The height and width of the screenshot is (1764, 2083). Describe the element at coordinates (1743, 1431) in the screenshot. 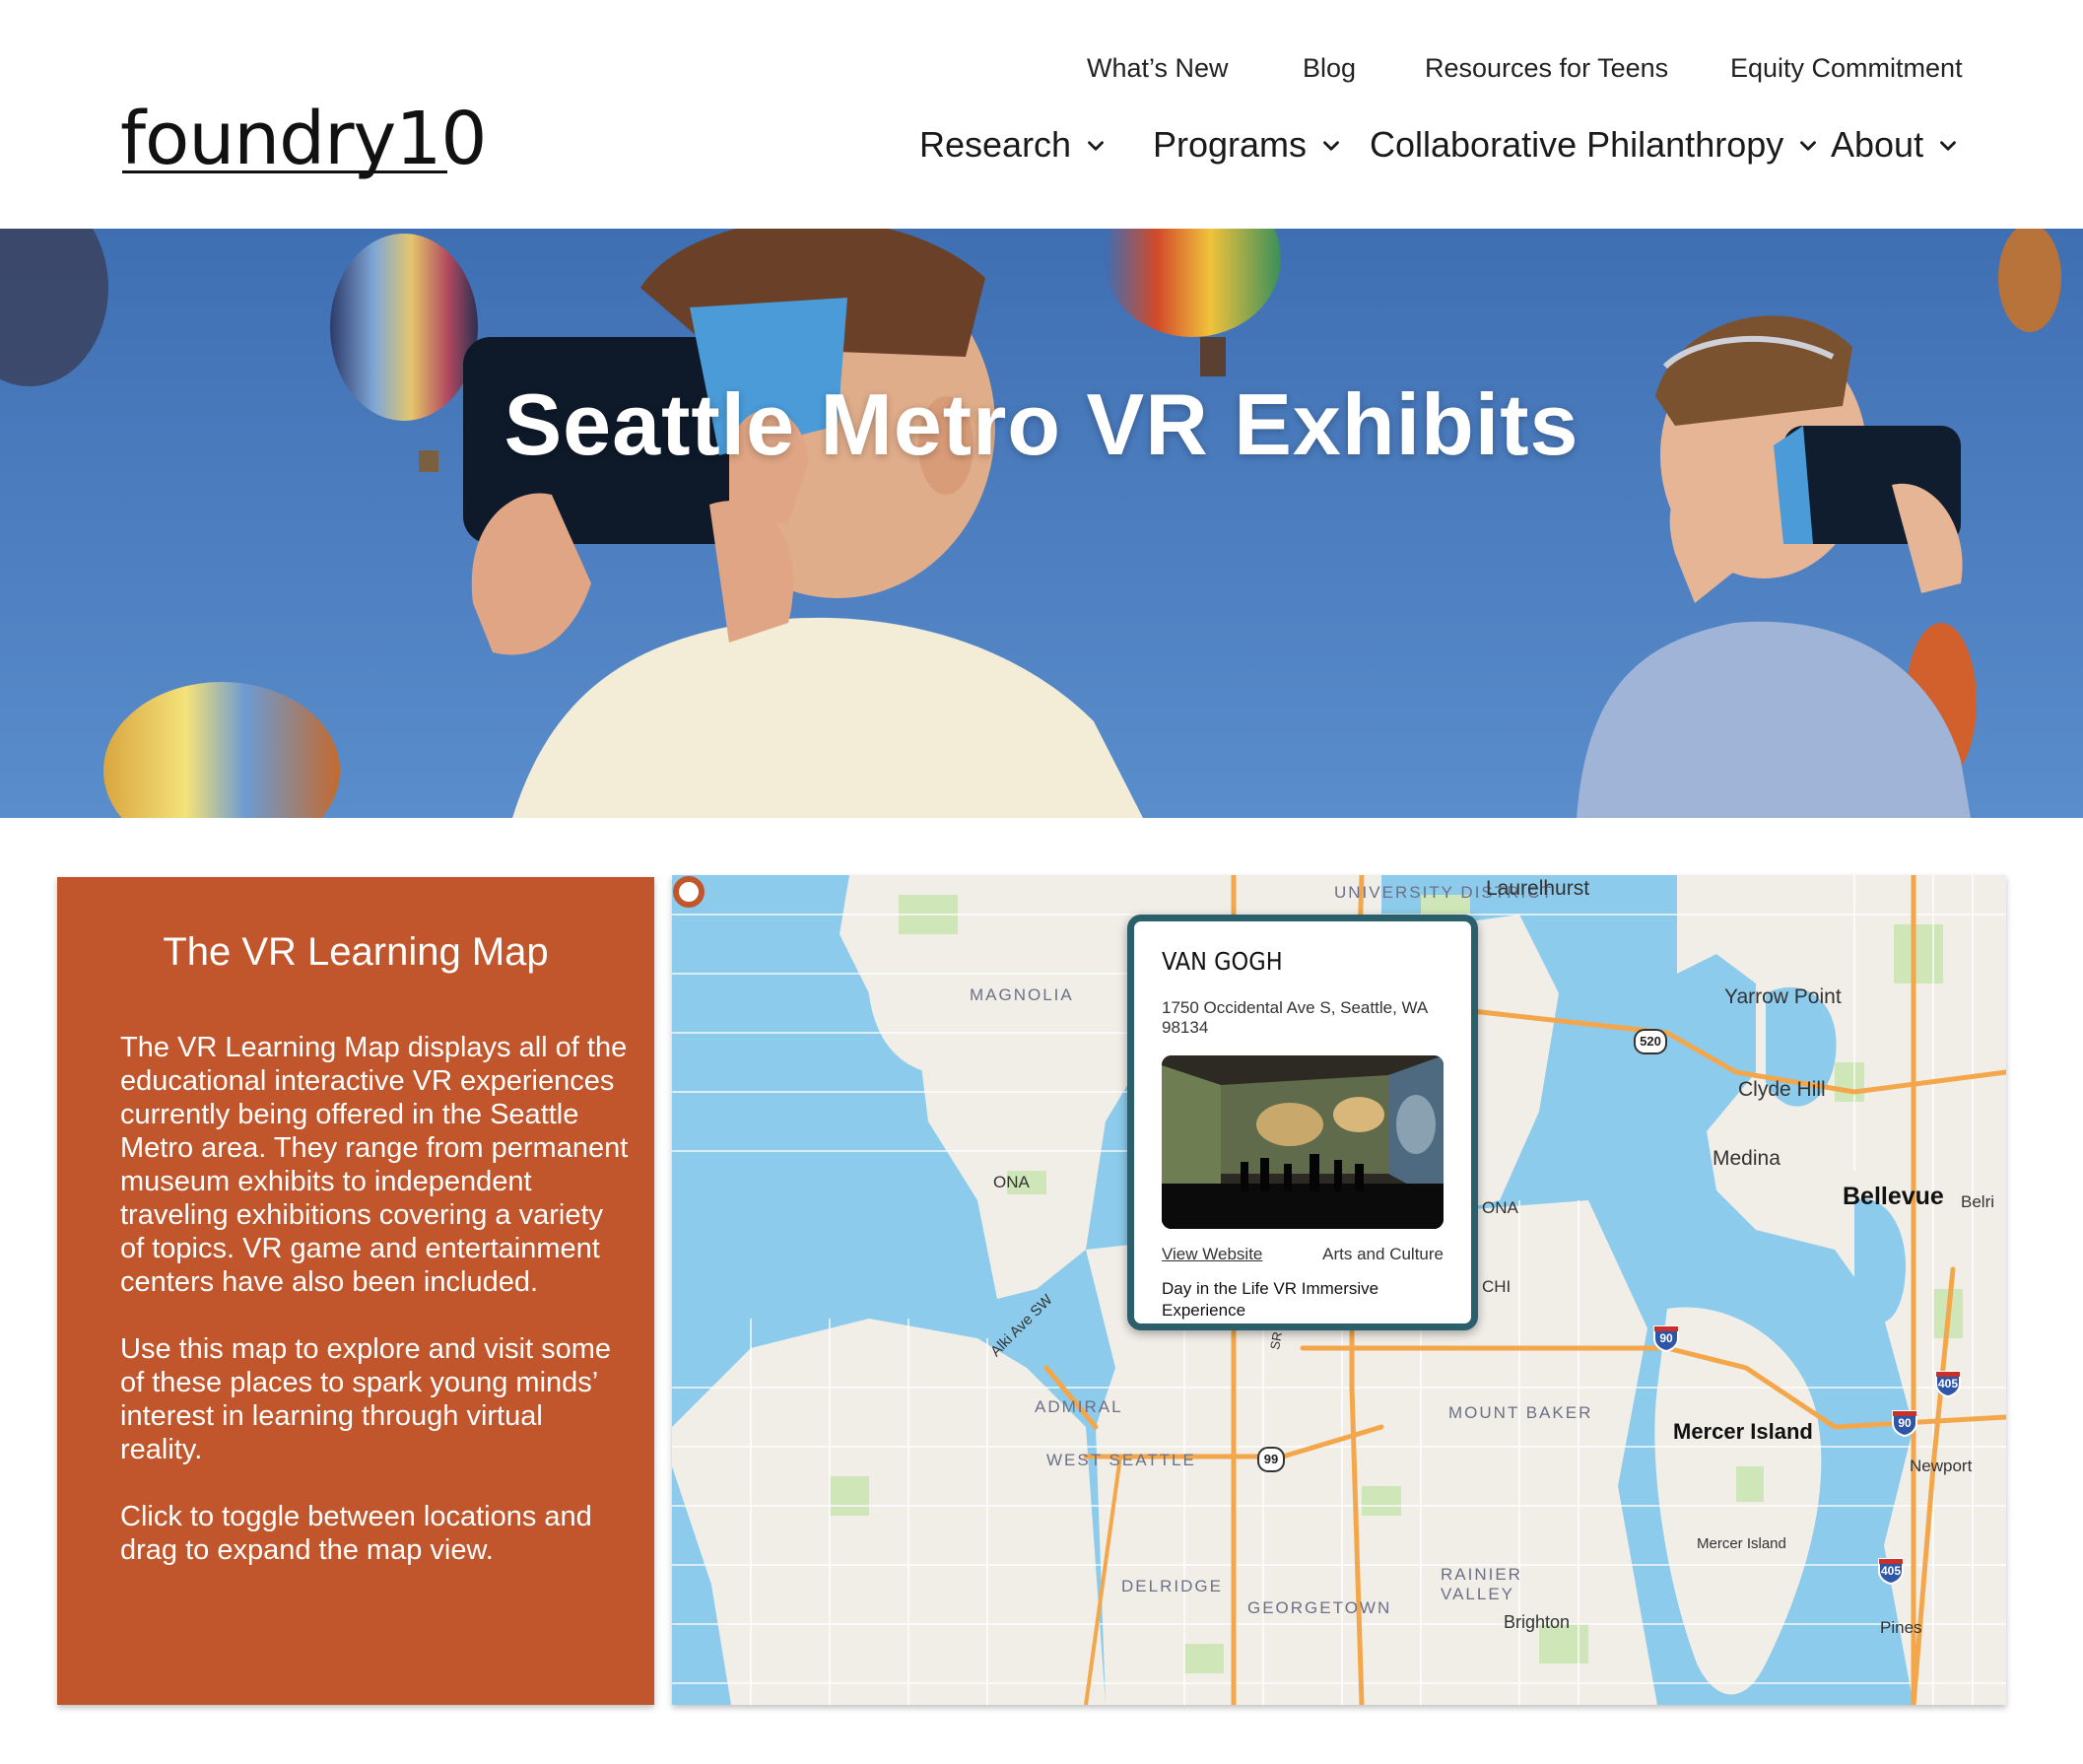

I see `map-label-mercer-island: Mercer Island` at that location.